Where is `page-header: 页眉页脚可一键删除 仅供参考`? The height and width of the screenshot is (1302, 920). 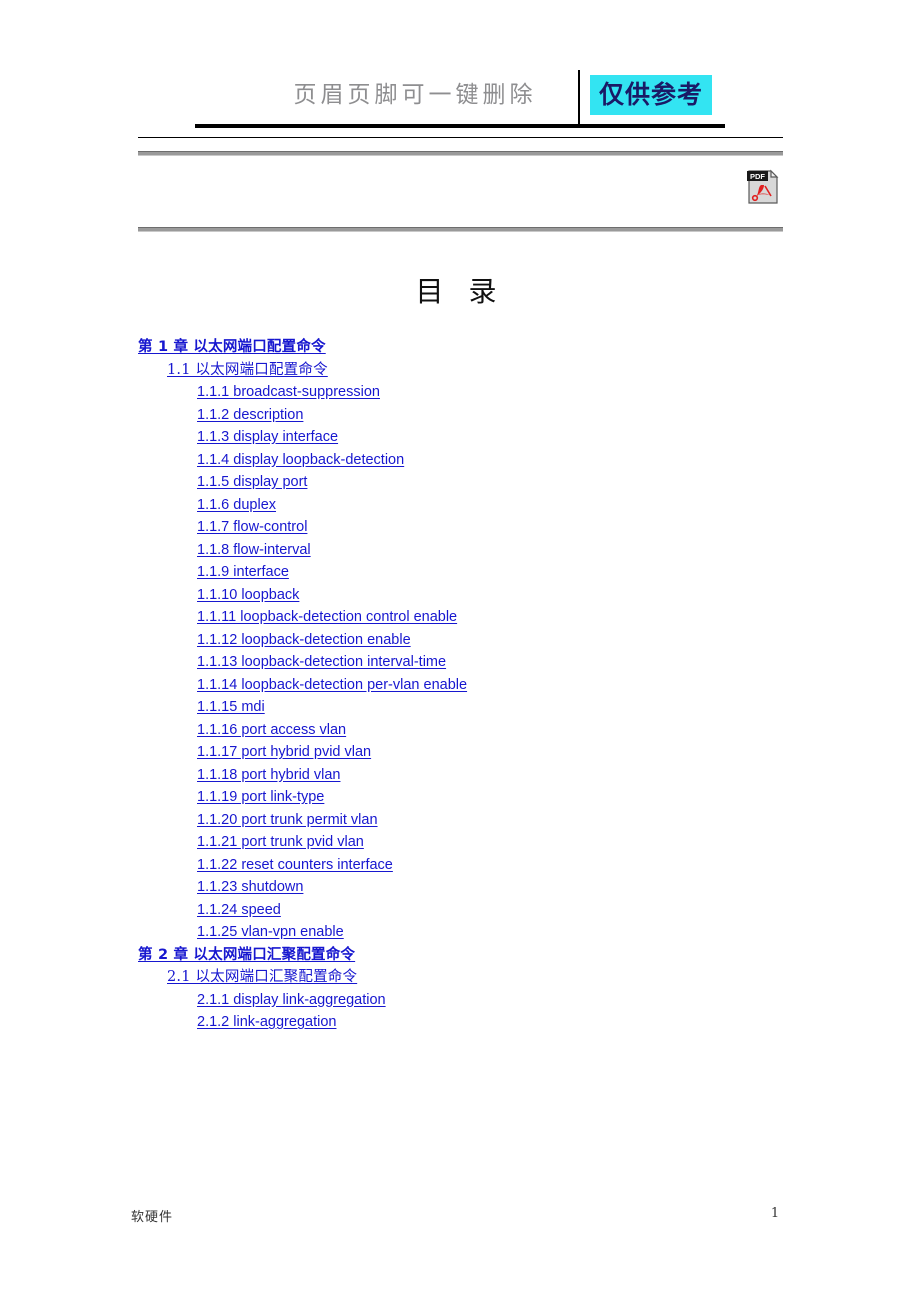
page-header: 页眉页脚可一键删除 仅供参考 is located at coordinates (460, 80).